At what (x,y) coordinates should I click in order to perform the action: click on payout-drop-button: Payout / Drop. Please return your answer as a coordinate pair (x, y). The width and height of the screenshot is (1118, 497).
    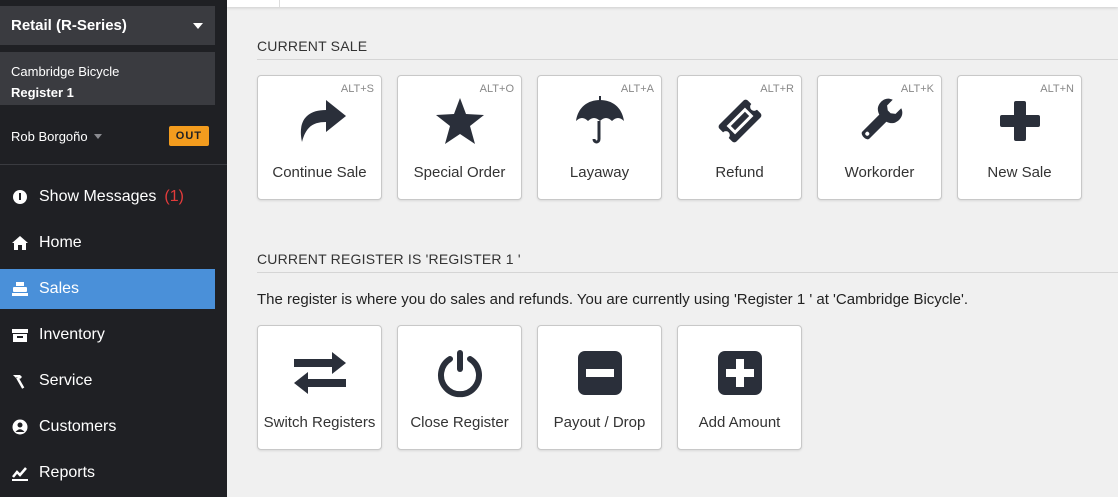
    Looking at the image, I should click on (599, 387).